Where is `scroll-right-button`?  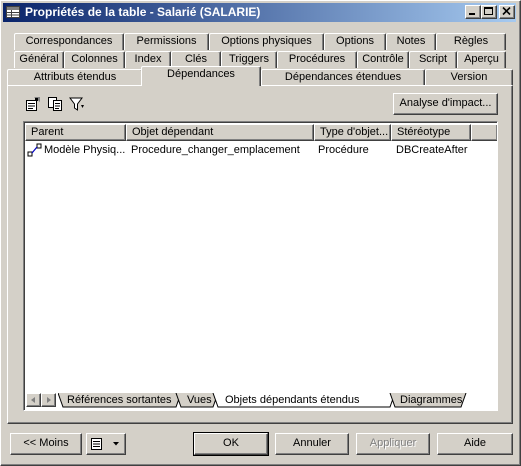 scroll-right-button is located at coordinates (48, 400).